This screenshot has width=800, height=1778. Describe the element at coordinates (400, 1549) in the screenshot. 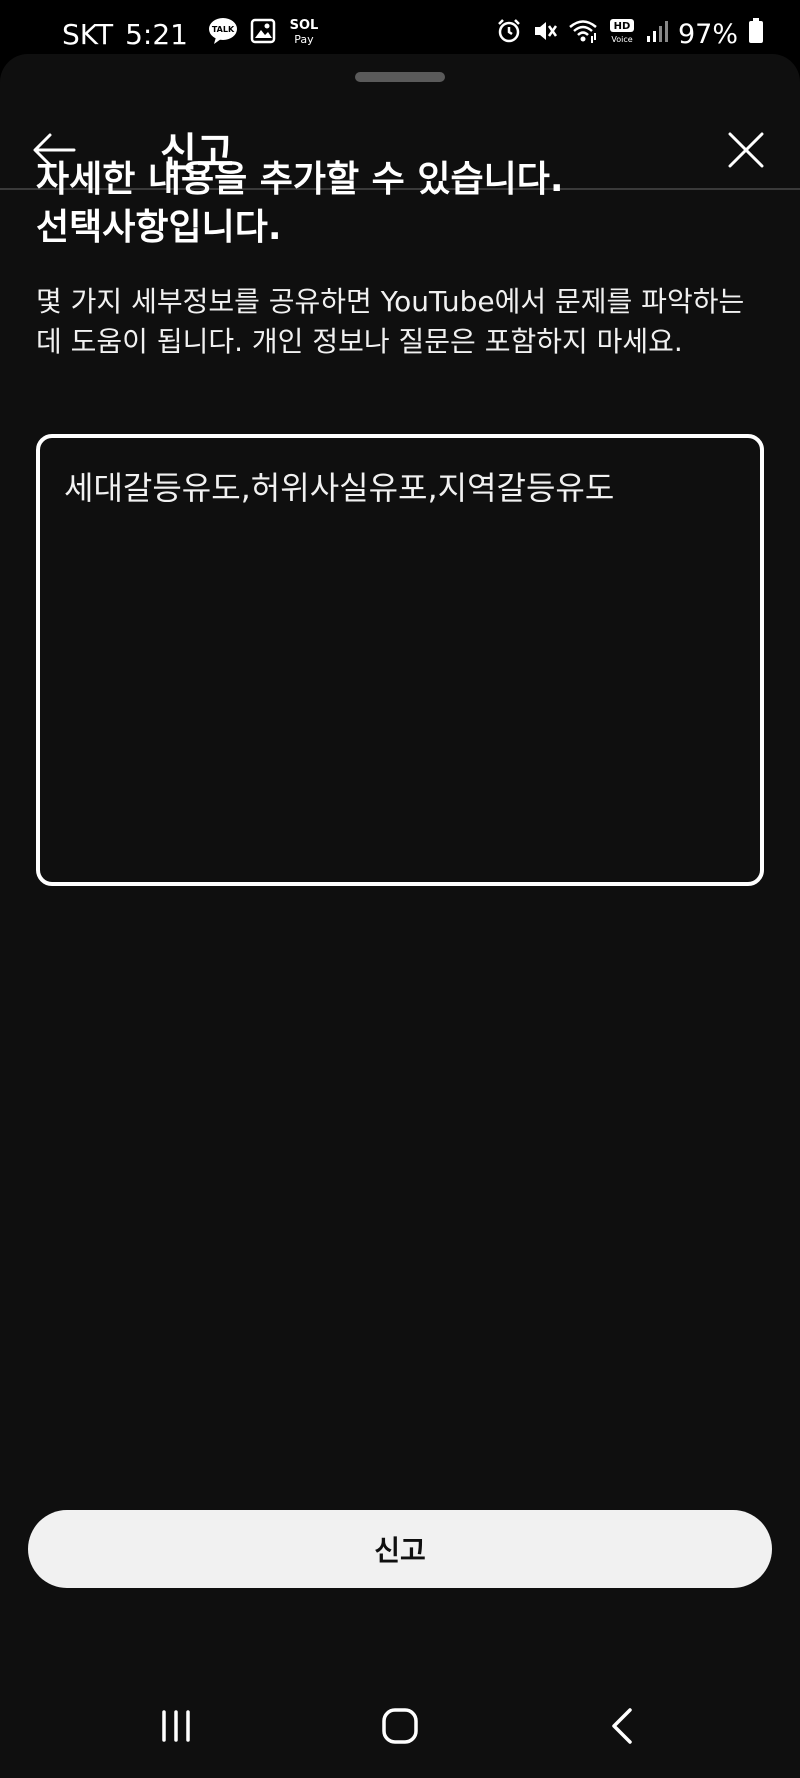

I see `submit-report-button: 신고` at that location.